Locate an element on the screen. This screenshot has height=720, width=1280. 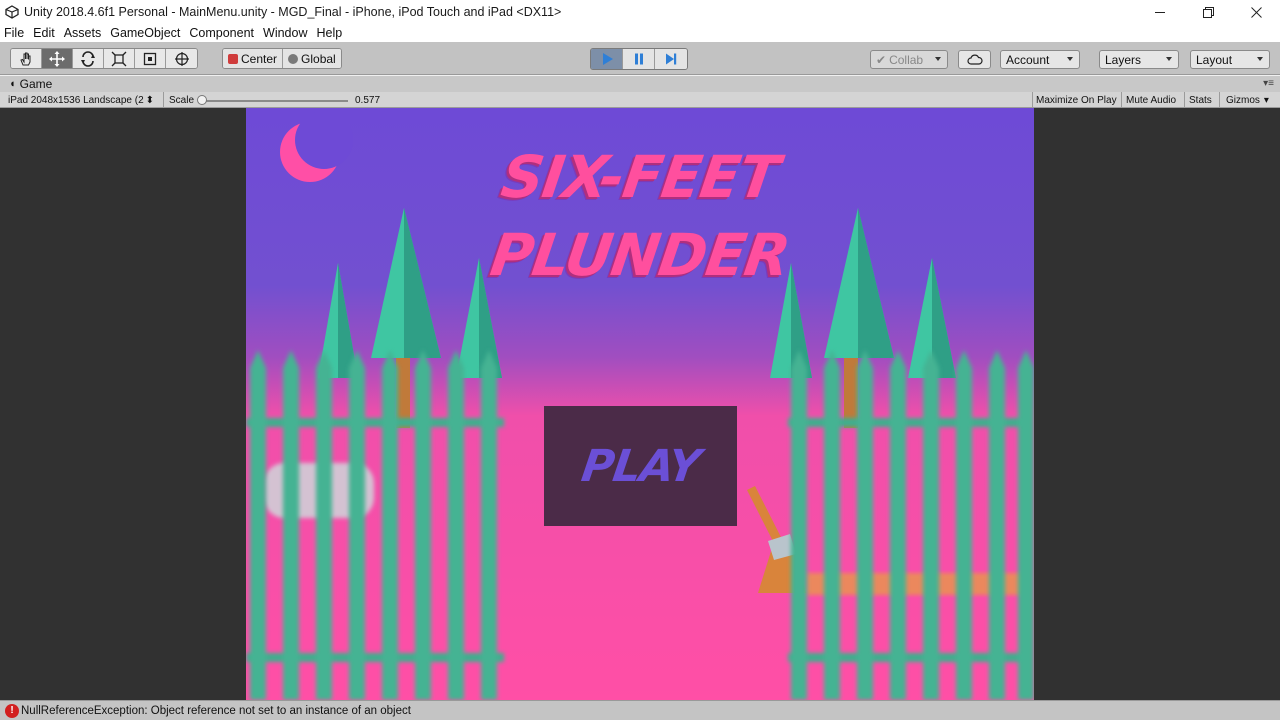
pivot-mode-label: Center is located at coordinates (259, 58).